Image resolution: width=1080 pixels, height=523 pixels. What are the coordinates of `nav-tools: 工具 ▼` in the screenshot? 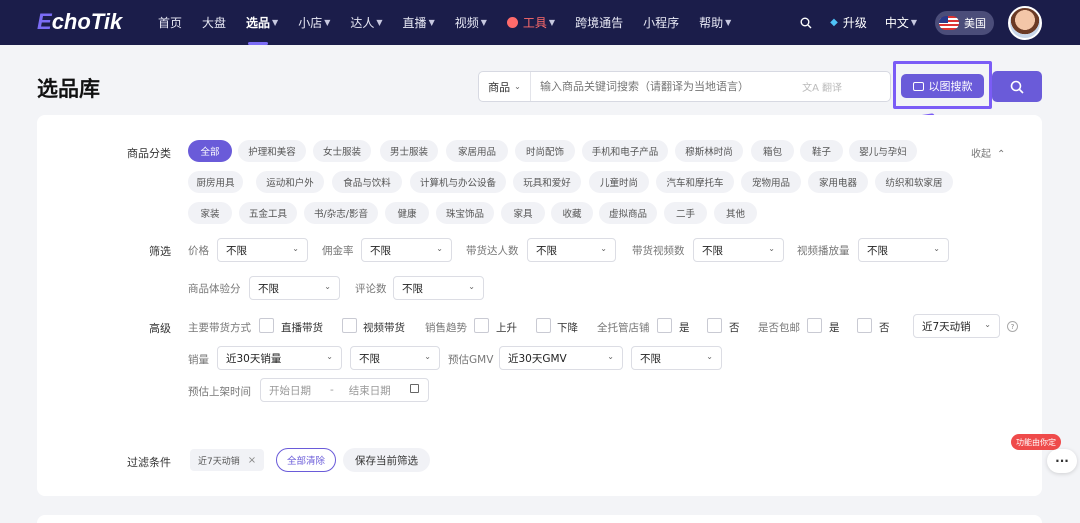 It's located at (530, 22).